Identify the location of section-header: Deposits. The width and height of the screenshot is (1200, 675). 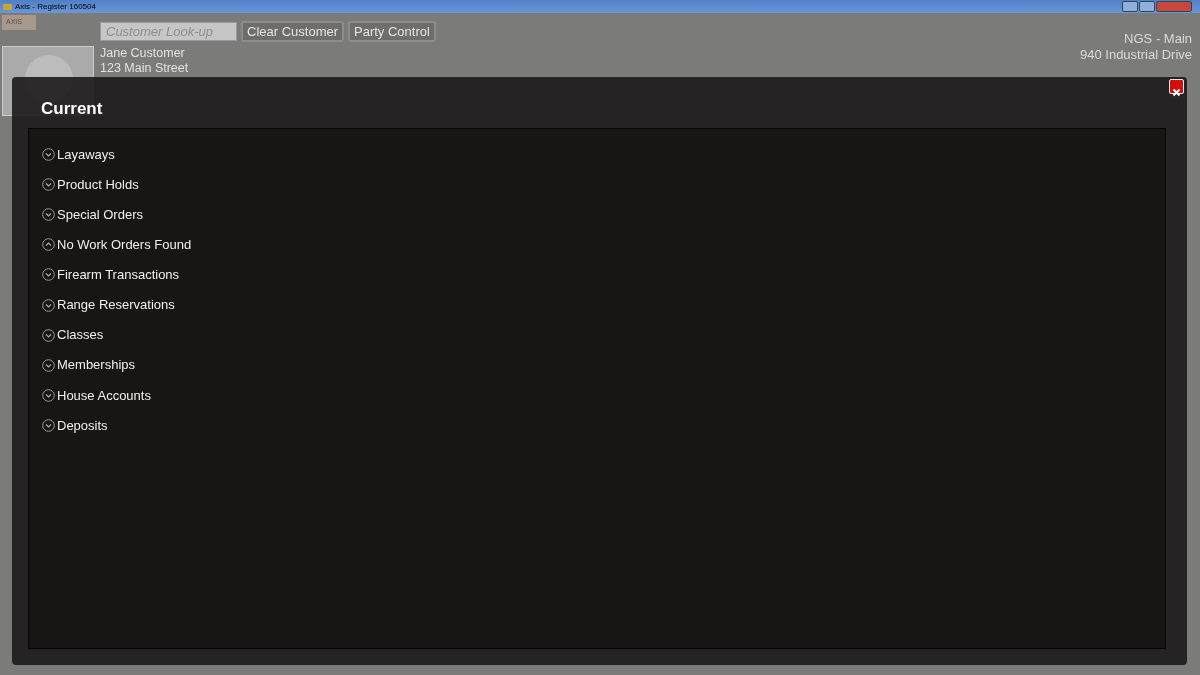
(603, 425).